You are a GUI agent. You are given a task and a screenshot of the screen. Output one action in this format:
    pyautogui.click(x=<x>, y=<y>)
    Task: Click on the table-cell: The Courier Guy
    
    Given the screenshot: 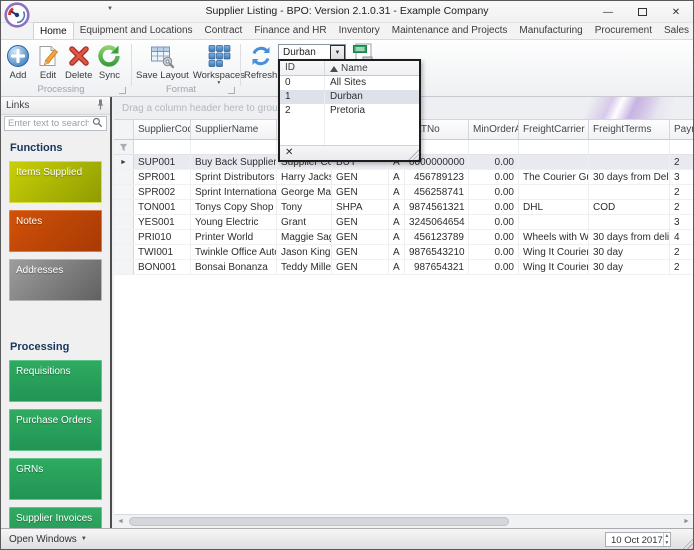 What is the action you would take?
    pyautogui.click(x=554, y=177)
    